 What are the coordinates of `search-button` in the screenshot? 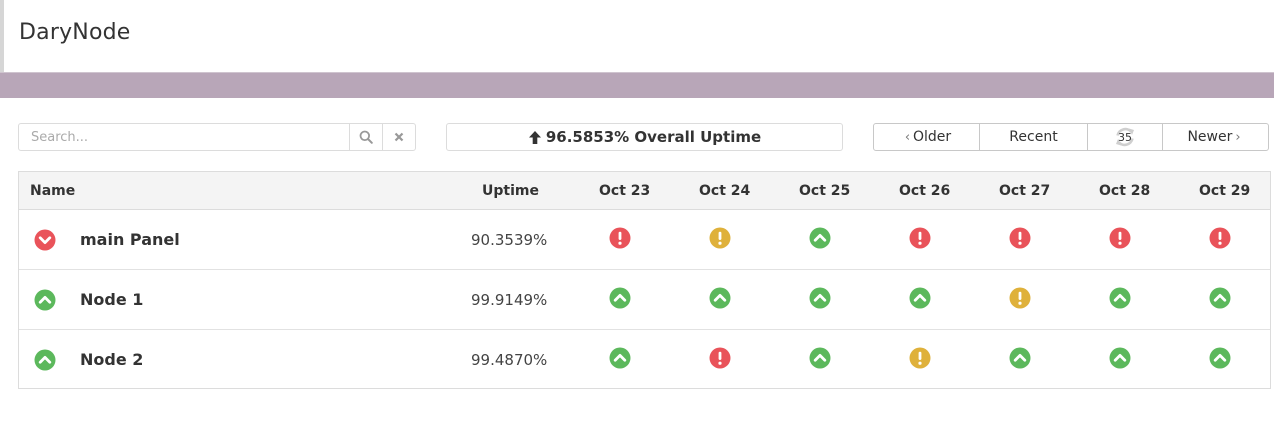 It's located at (365, 137).